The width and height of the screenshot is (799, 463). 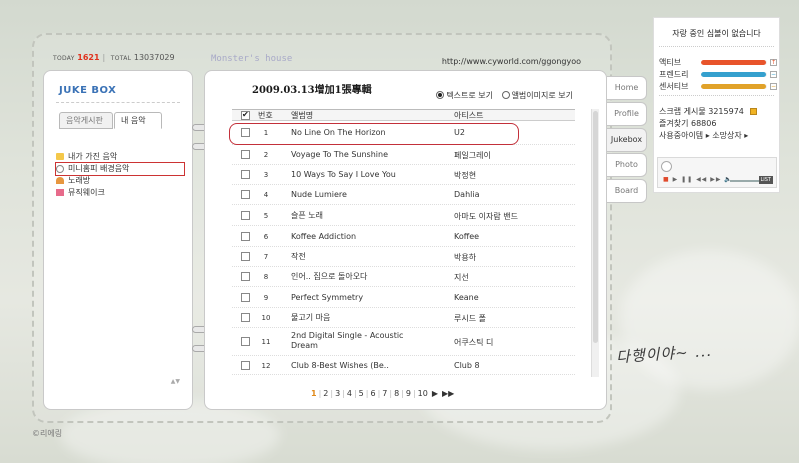 I want to click on view-image-label: 앨범이미지로 보기, so click(x=542, y=95).